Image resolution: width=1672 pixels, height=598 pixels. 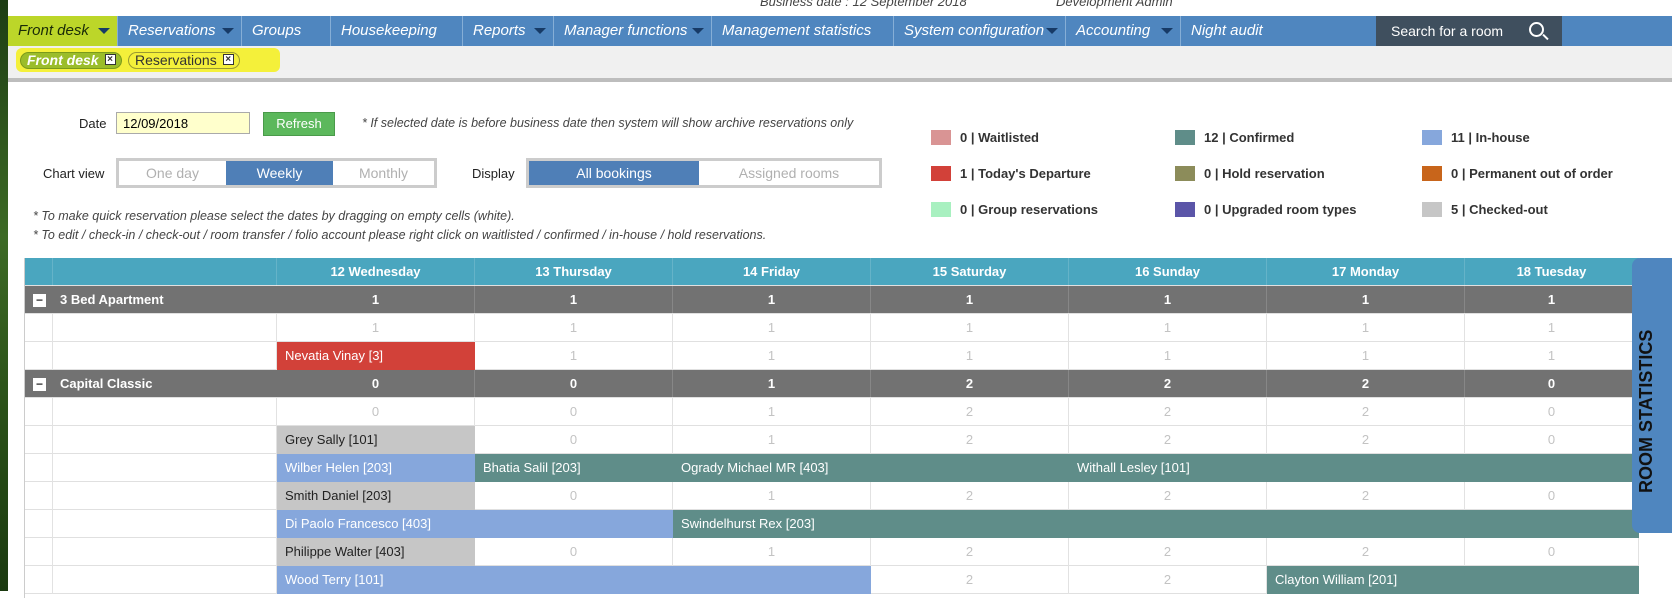 I want to click on tab-reservations: Reservations ×, so click(x=184, y=60).